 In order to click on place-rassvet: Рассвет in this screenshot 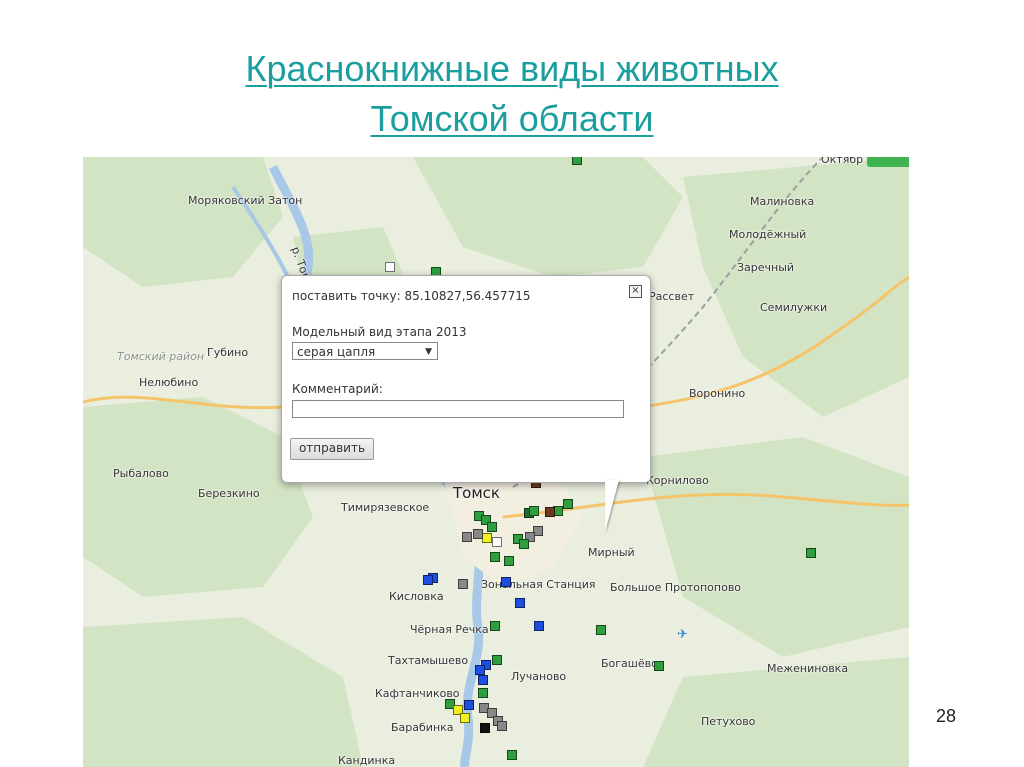, I will do `click(672, 296)`.